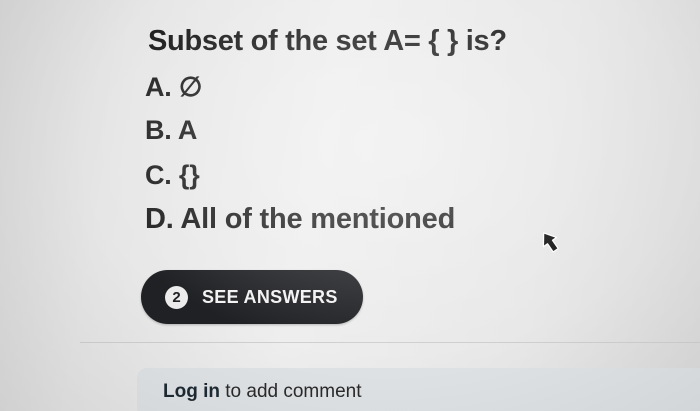  What do you see at coordinates (172, 175) in the screenshot?
I see `option-c: C. {}` at bounding box center [172, 175].